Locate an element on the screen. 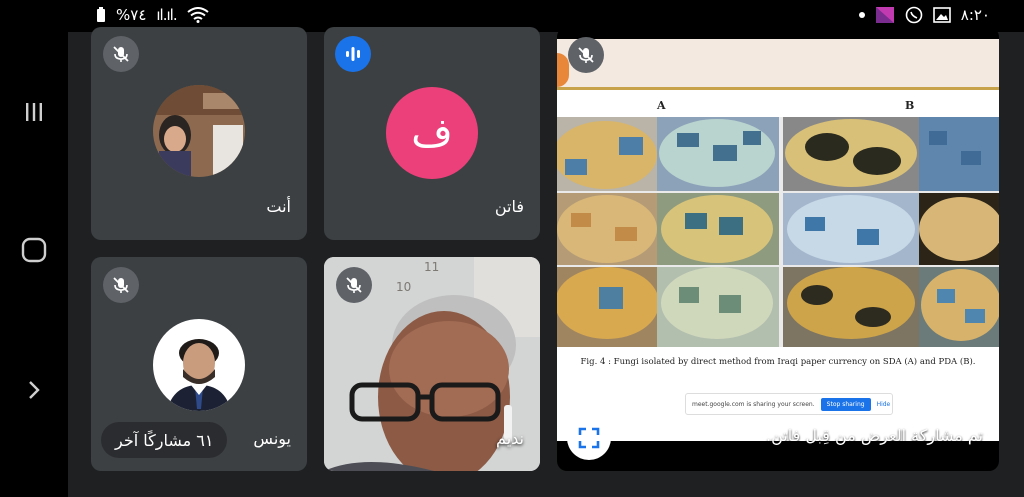  svg-text: 11 is located at coordinates (431, 267).